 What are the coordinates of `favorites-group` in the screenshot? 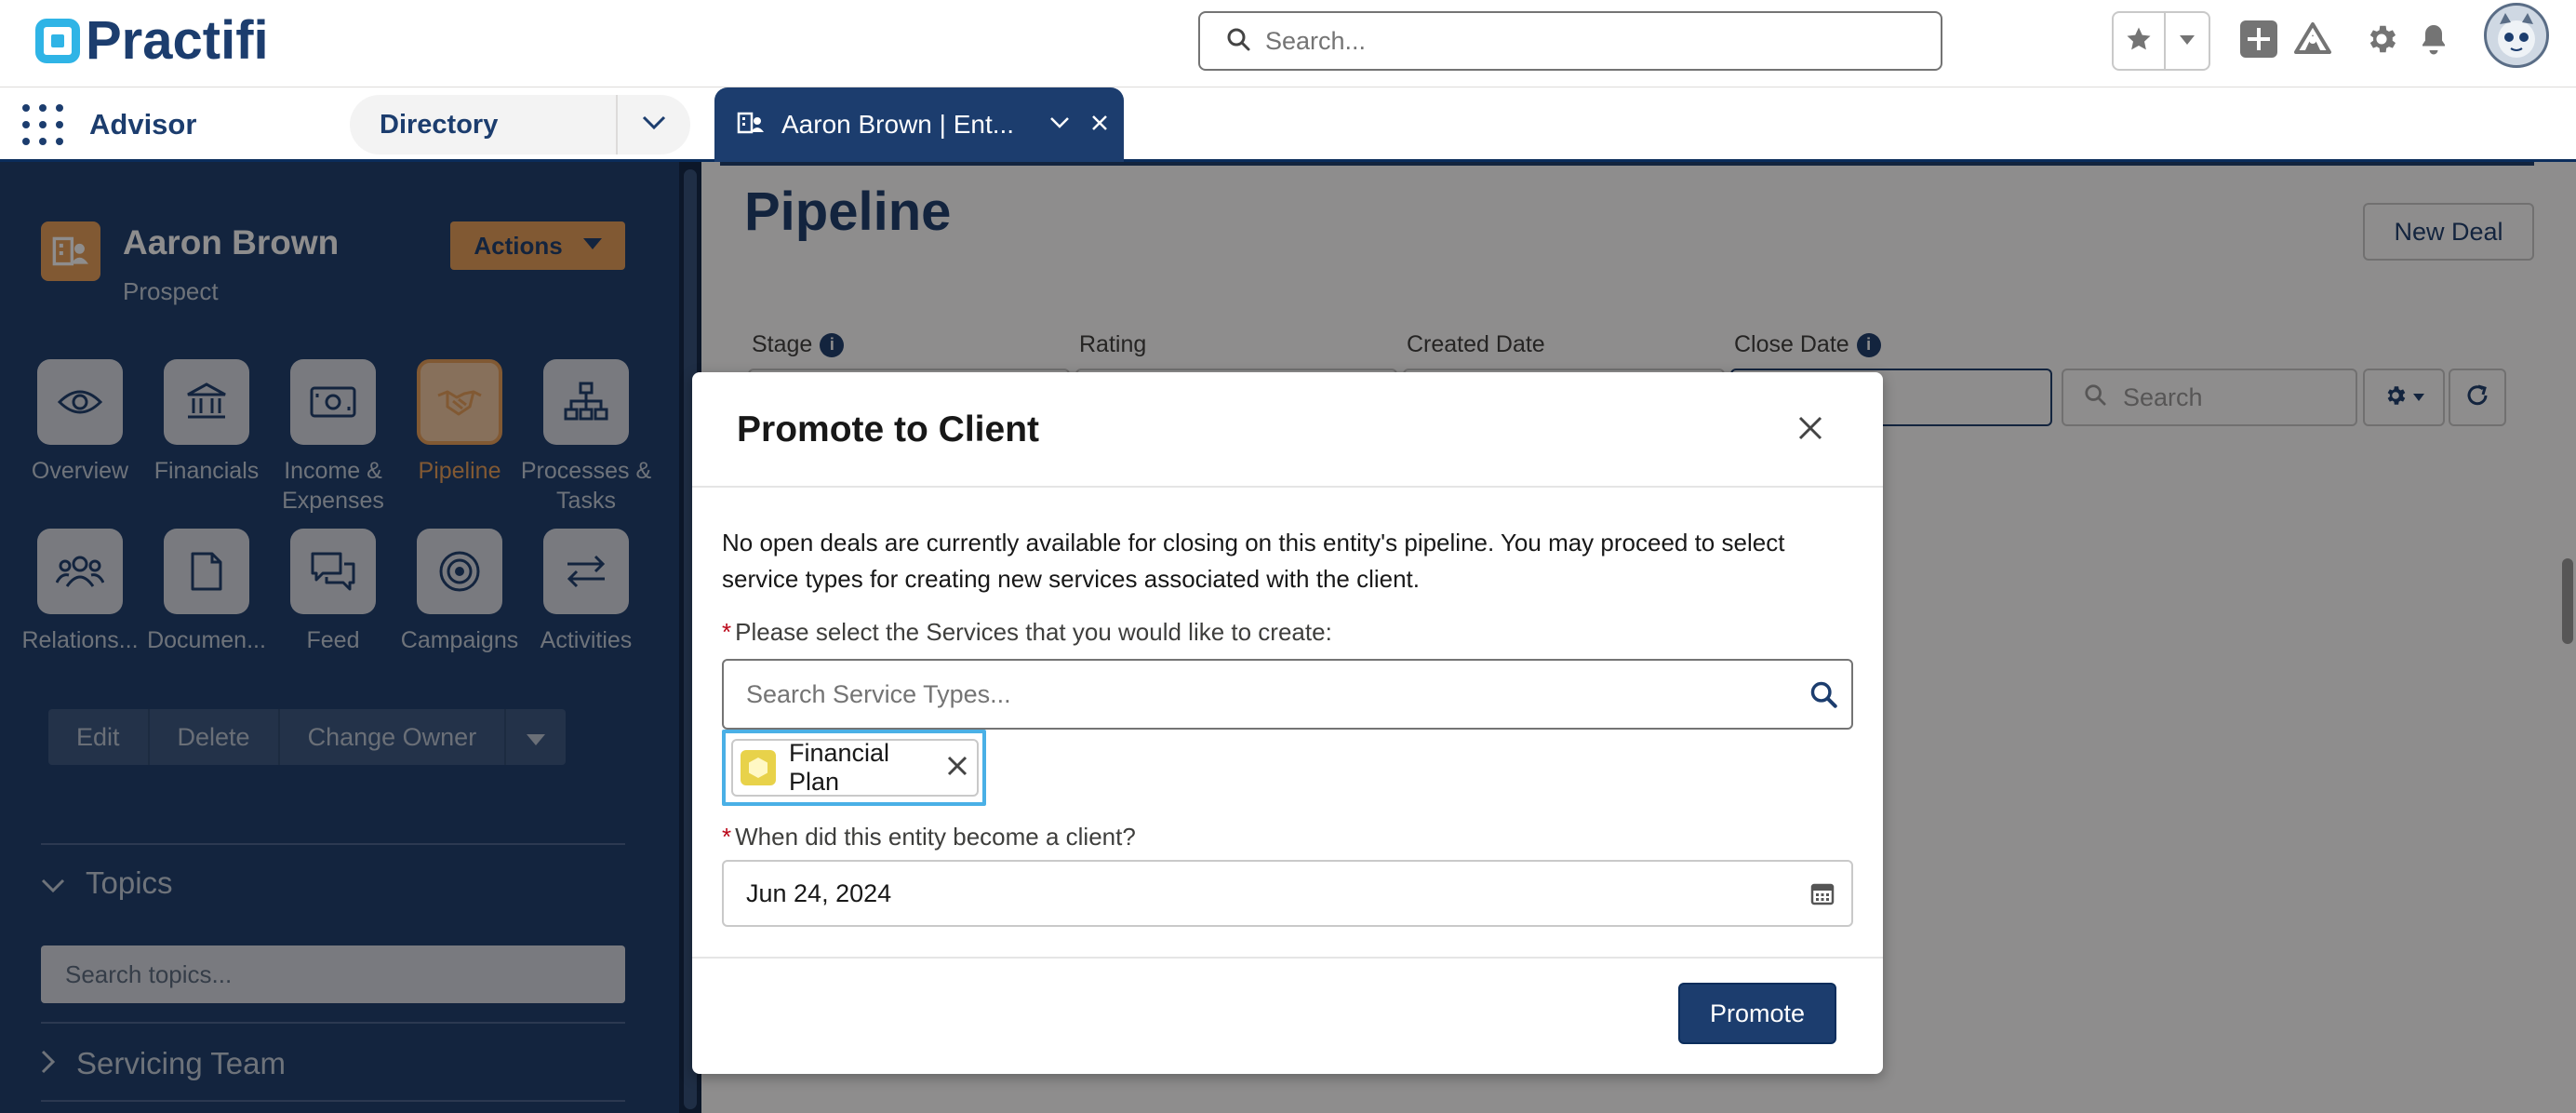 It's located at (2161, 41).